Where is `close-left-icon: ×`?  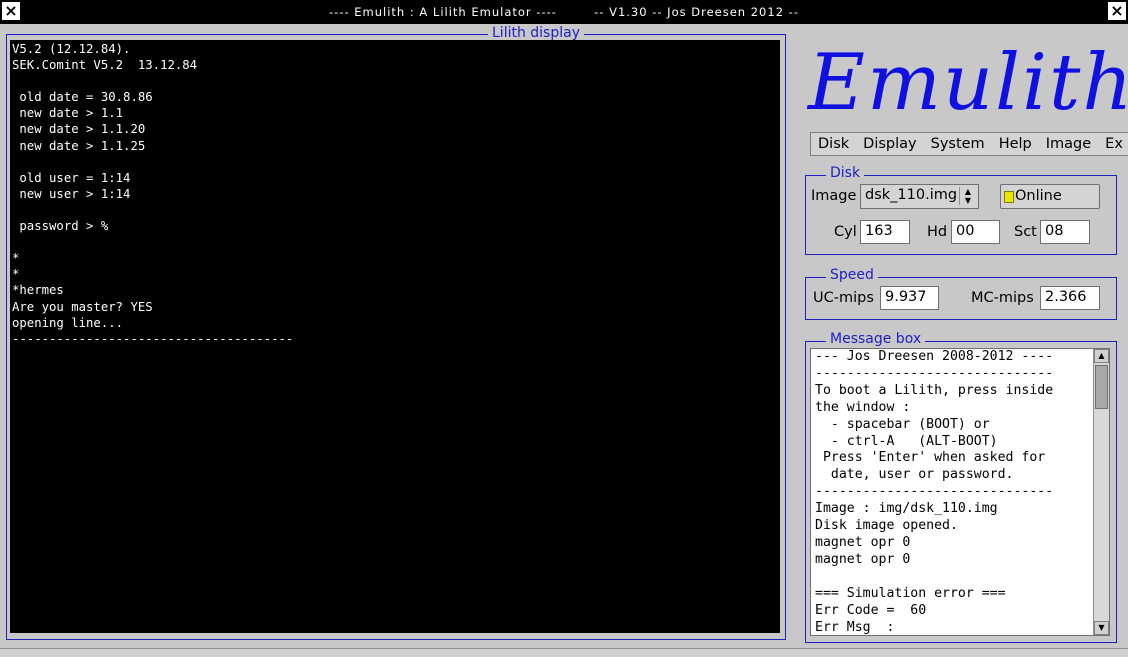
close-left-icon: × is located at coordinates (11, 11).